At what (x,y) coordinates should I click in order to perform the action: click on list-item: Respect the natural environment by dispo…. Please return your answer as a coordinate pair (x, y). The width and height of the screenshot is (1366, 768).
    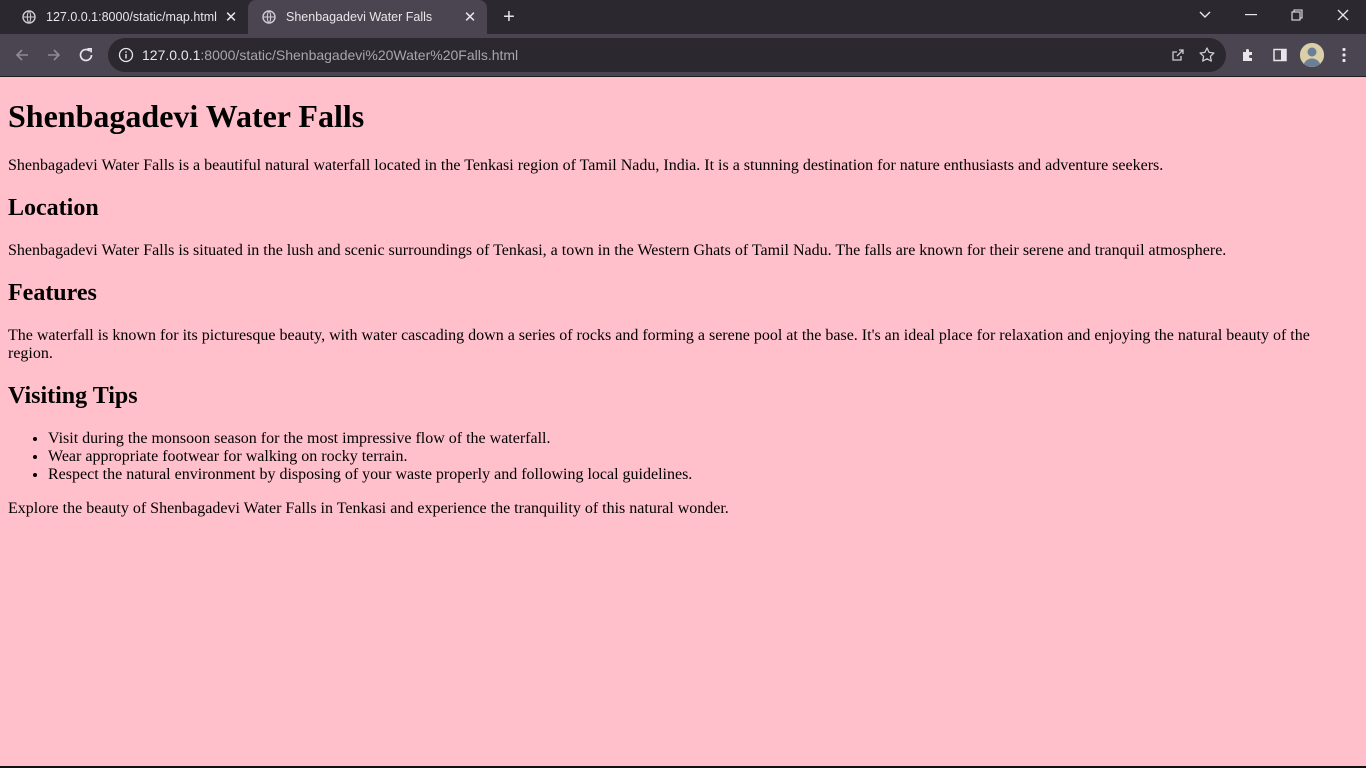
    Looking at the image, I should click on (703, 475).